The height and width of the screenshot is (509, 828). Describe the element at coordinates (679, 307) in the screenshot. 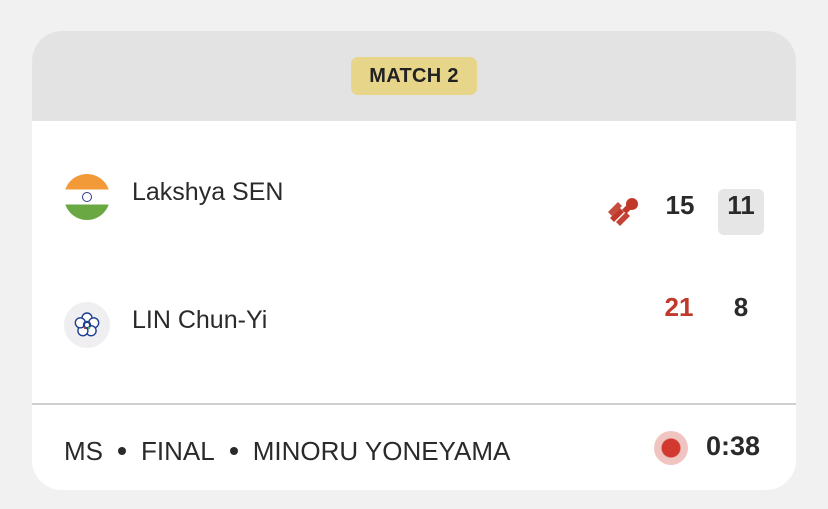

I see `game-1-score: 21` at that location.